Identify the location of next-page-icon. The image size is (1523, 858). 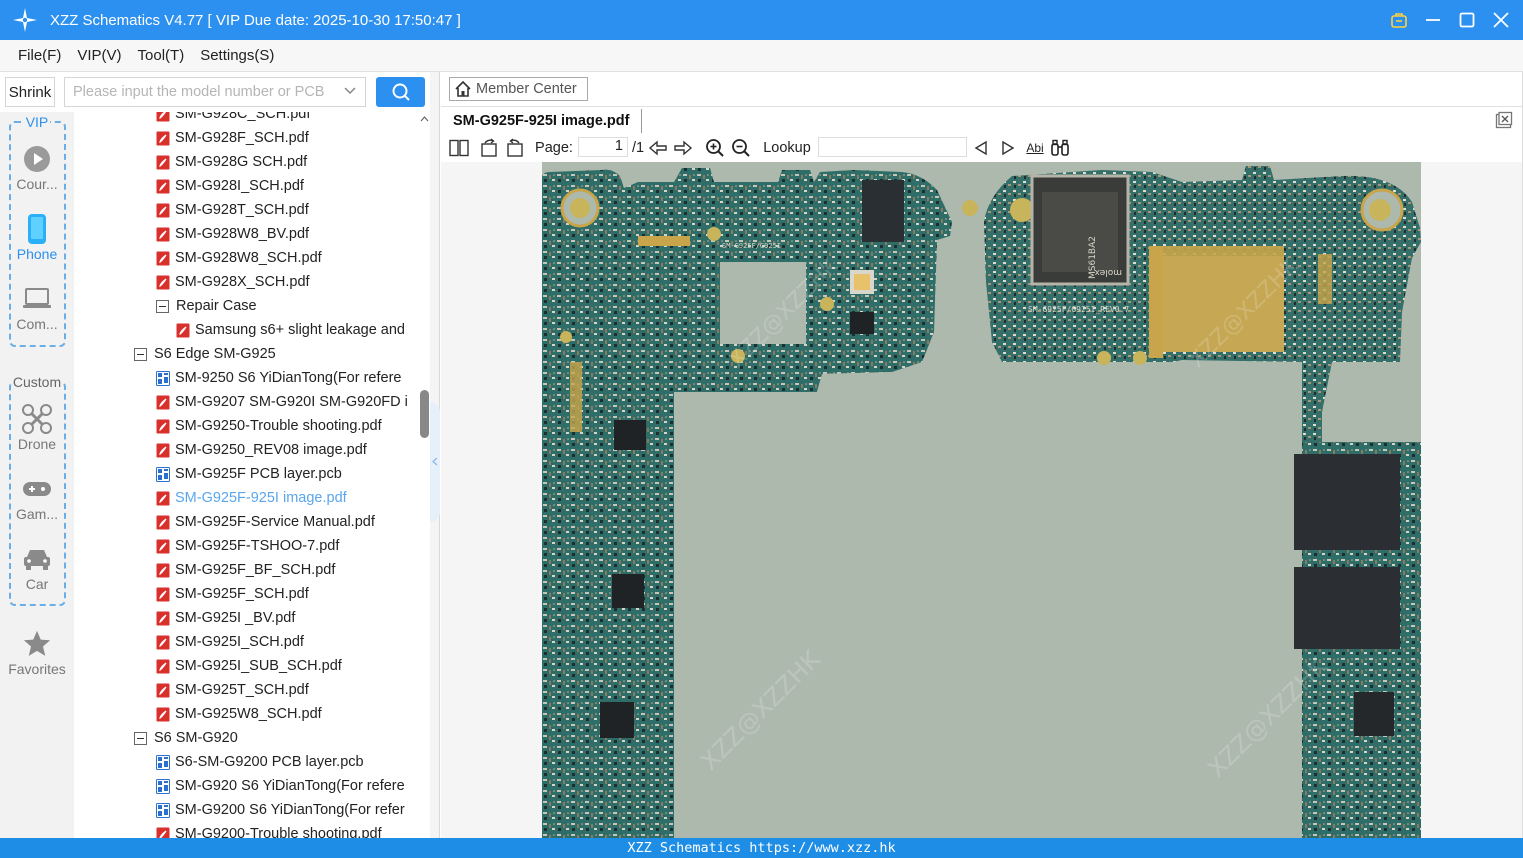
(683, 148).